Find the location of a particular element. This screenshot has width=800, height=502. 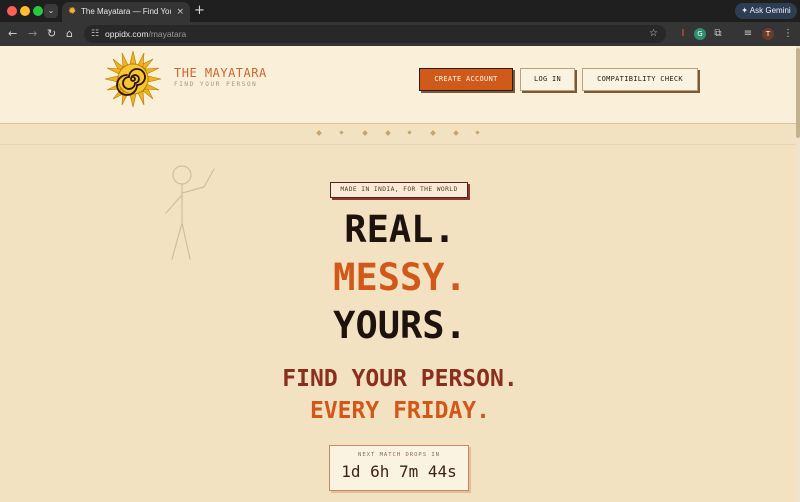

headline-messy: MESSY. is located at coordinates (400, 277).